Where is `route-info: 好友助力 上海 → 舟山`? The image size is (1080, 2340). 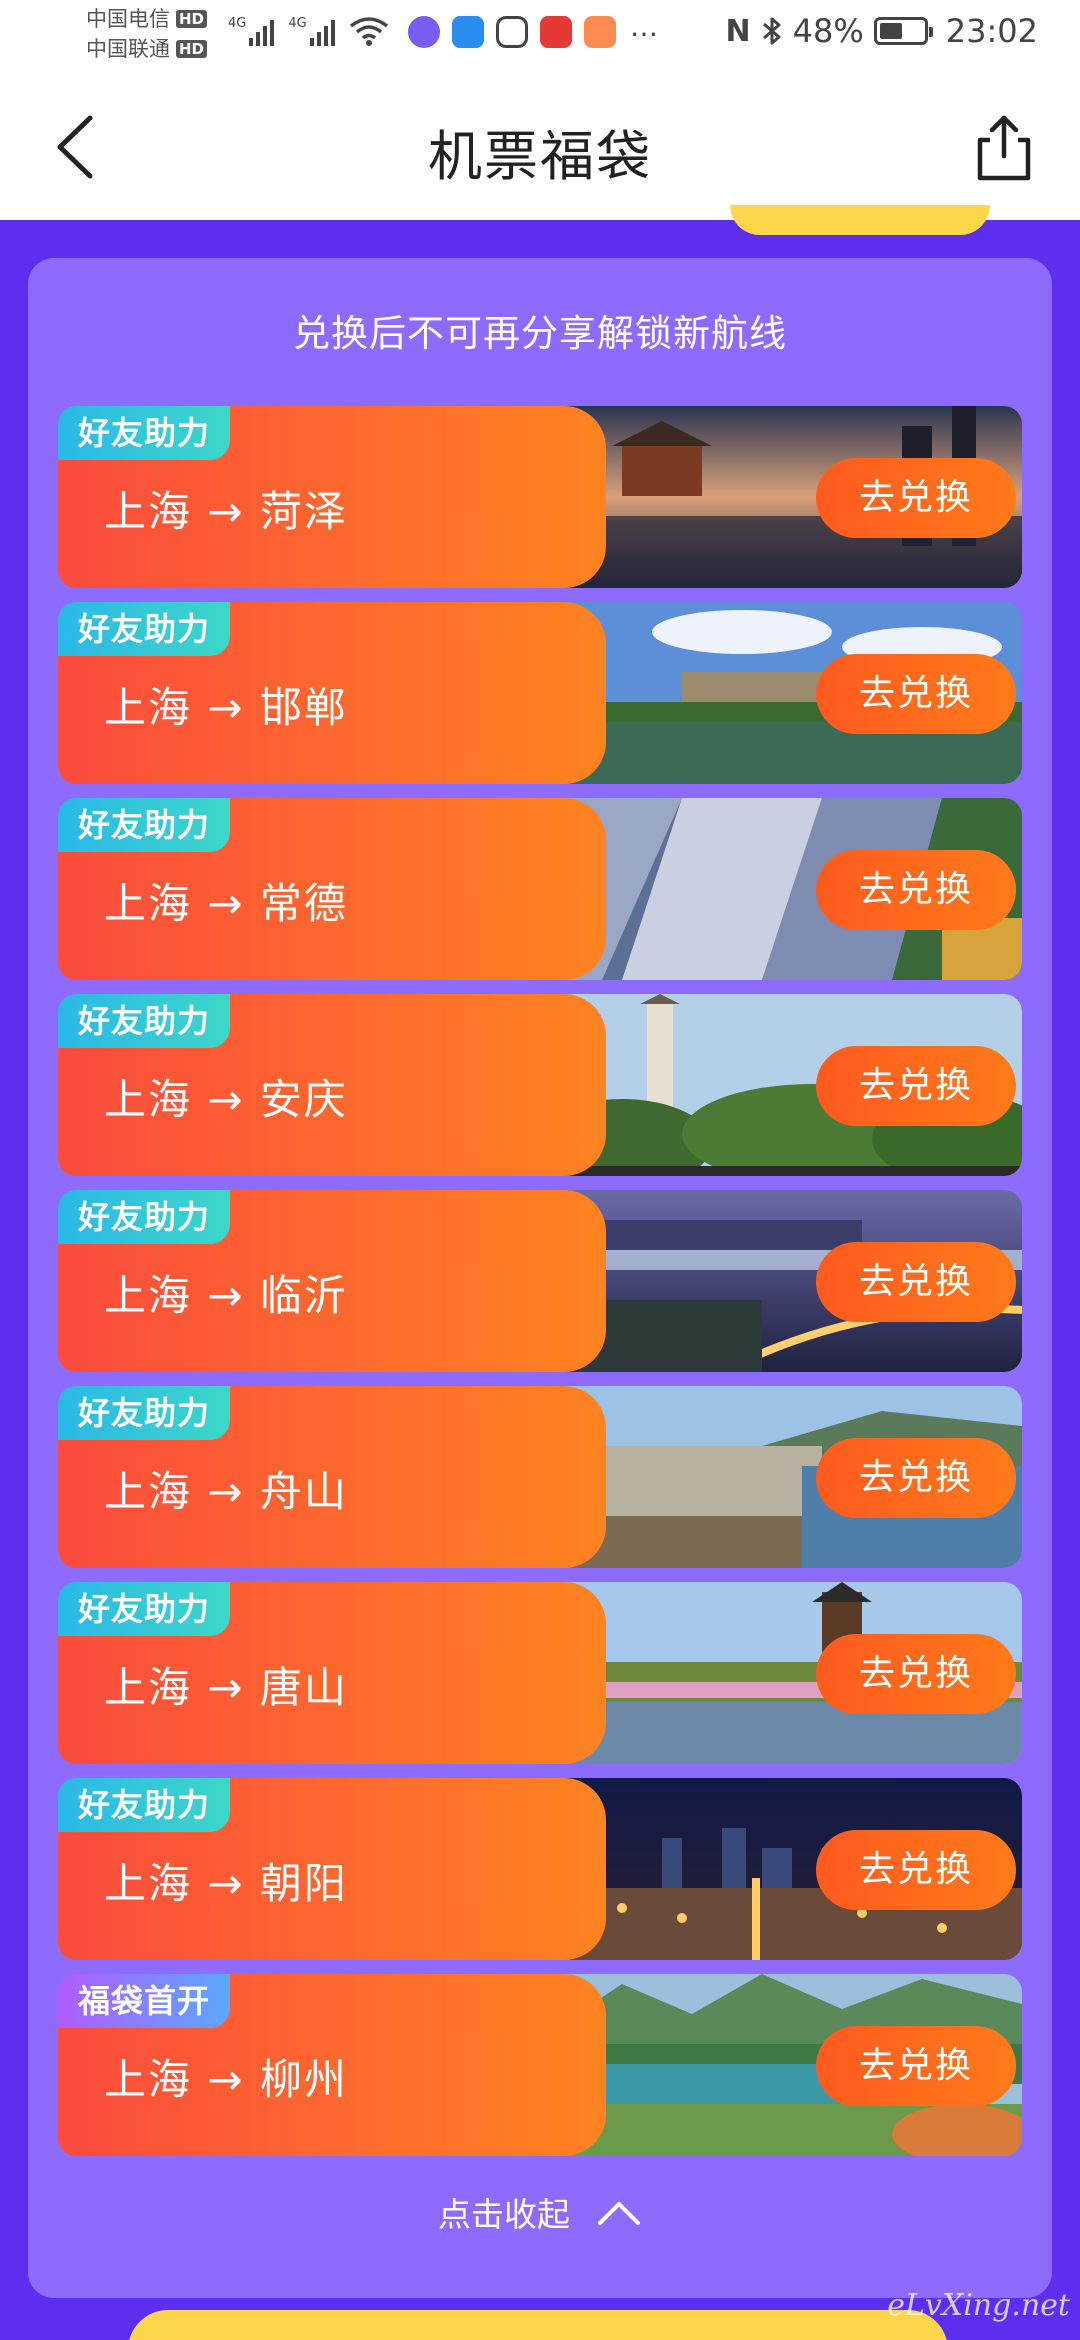 route-info: 好友助力 上海 → 舟山 is located at coordinates (332, 1477).